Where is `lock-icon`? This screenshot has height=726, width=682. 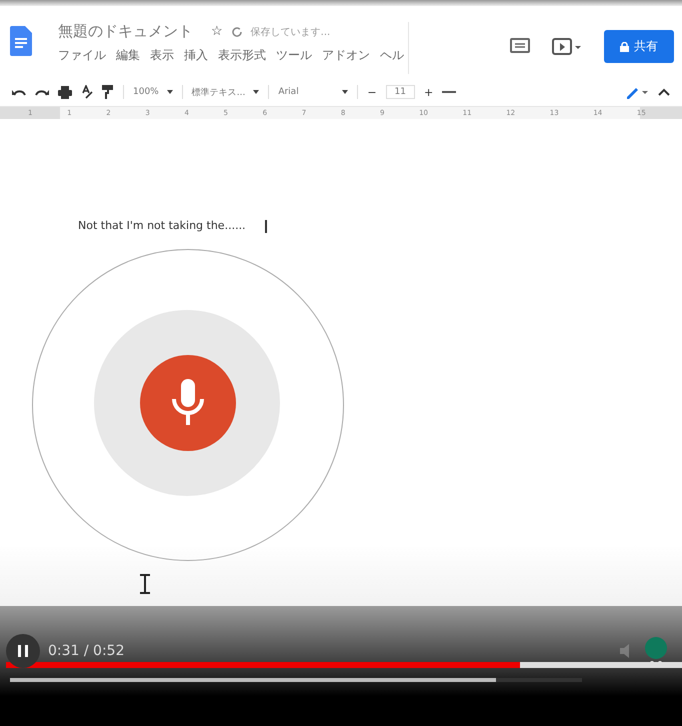 lock-icon is located at coordinates (624, 47).